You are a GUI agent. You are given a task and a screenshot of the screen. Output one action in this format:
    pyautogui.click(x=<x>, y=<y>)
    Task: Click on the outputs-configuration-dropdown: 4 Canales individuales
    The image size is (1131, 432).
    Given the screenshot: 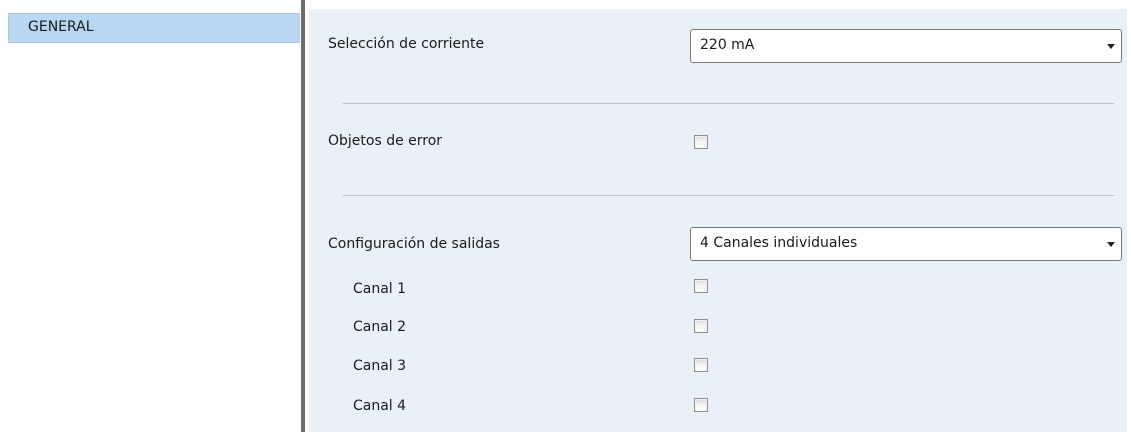 What is the action you would take?
    pyautogui.click(x=906, y=244)
    